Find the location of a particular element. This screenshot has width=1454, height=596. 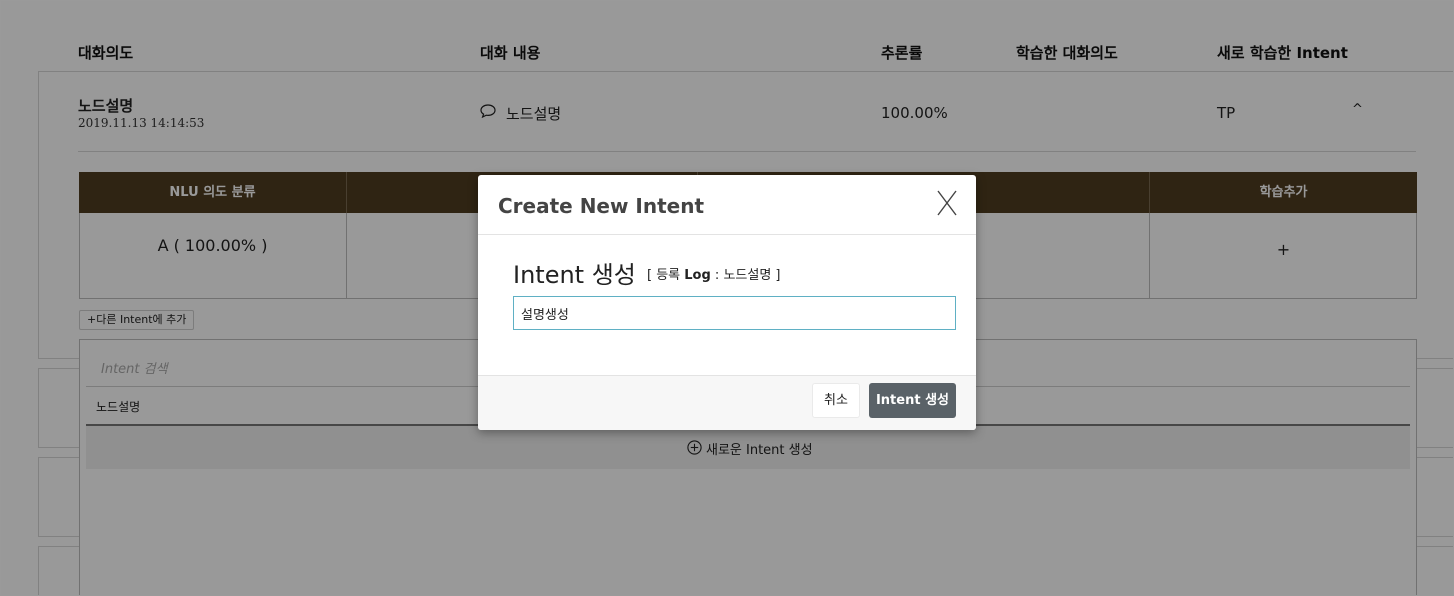

log-suffix: : 노드설명 ] is located at coordinates (745, 275).